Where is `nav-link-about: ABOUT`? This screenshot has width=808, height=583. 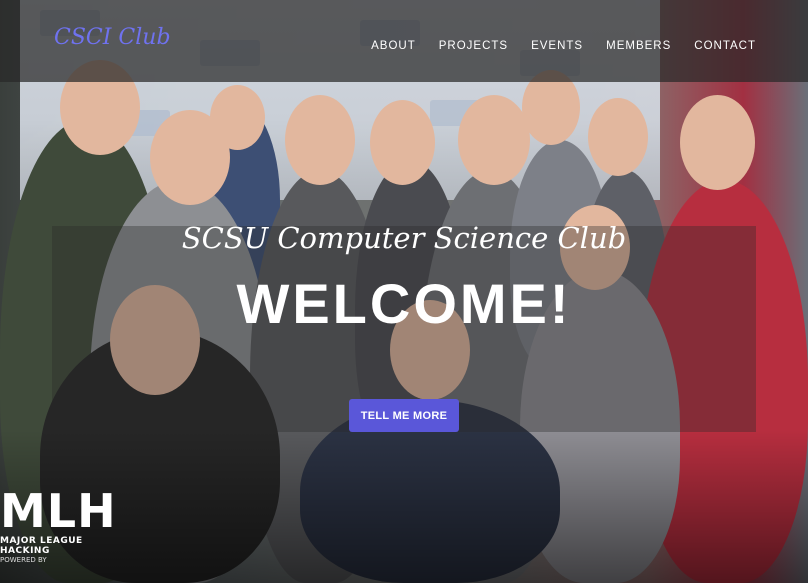
nav-link-about: ABOUT is located at coordinates (393, 46).